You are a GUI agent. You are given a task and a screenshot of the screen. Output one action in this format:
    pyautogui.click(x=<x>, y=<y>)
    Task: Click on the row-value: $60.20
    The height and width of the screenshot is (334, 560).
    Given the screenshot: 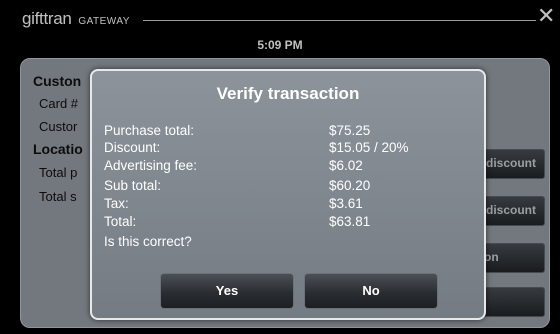 What is the action you would take?
    pyautogui.click(x=350, y=185)
    